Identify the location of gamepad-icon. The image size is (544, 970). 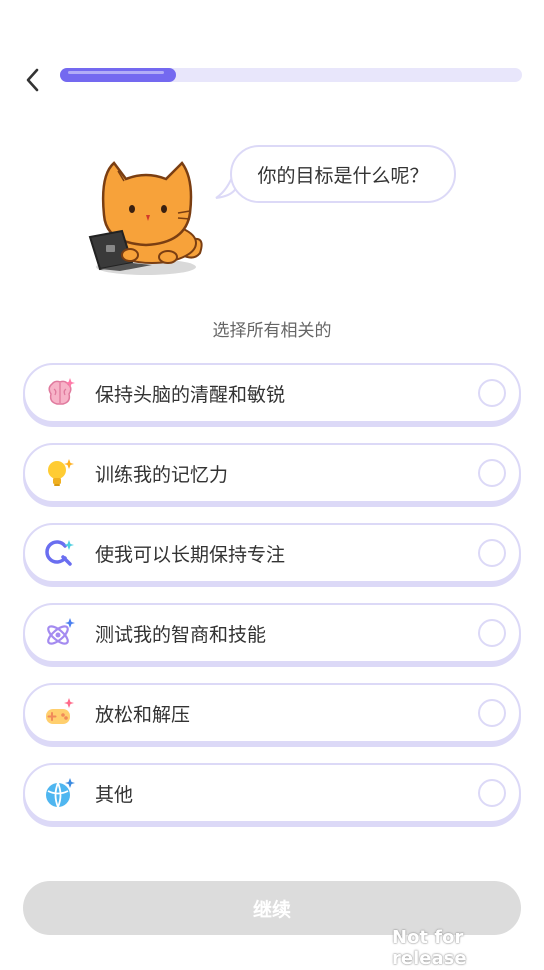
(60, 713).